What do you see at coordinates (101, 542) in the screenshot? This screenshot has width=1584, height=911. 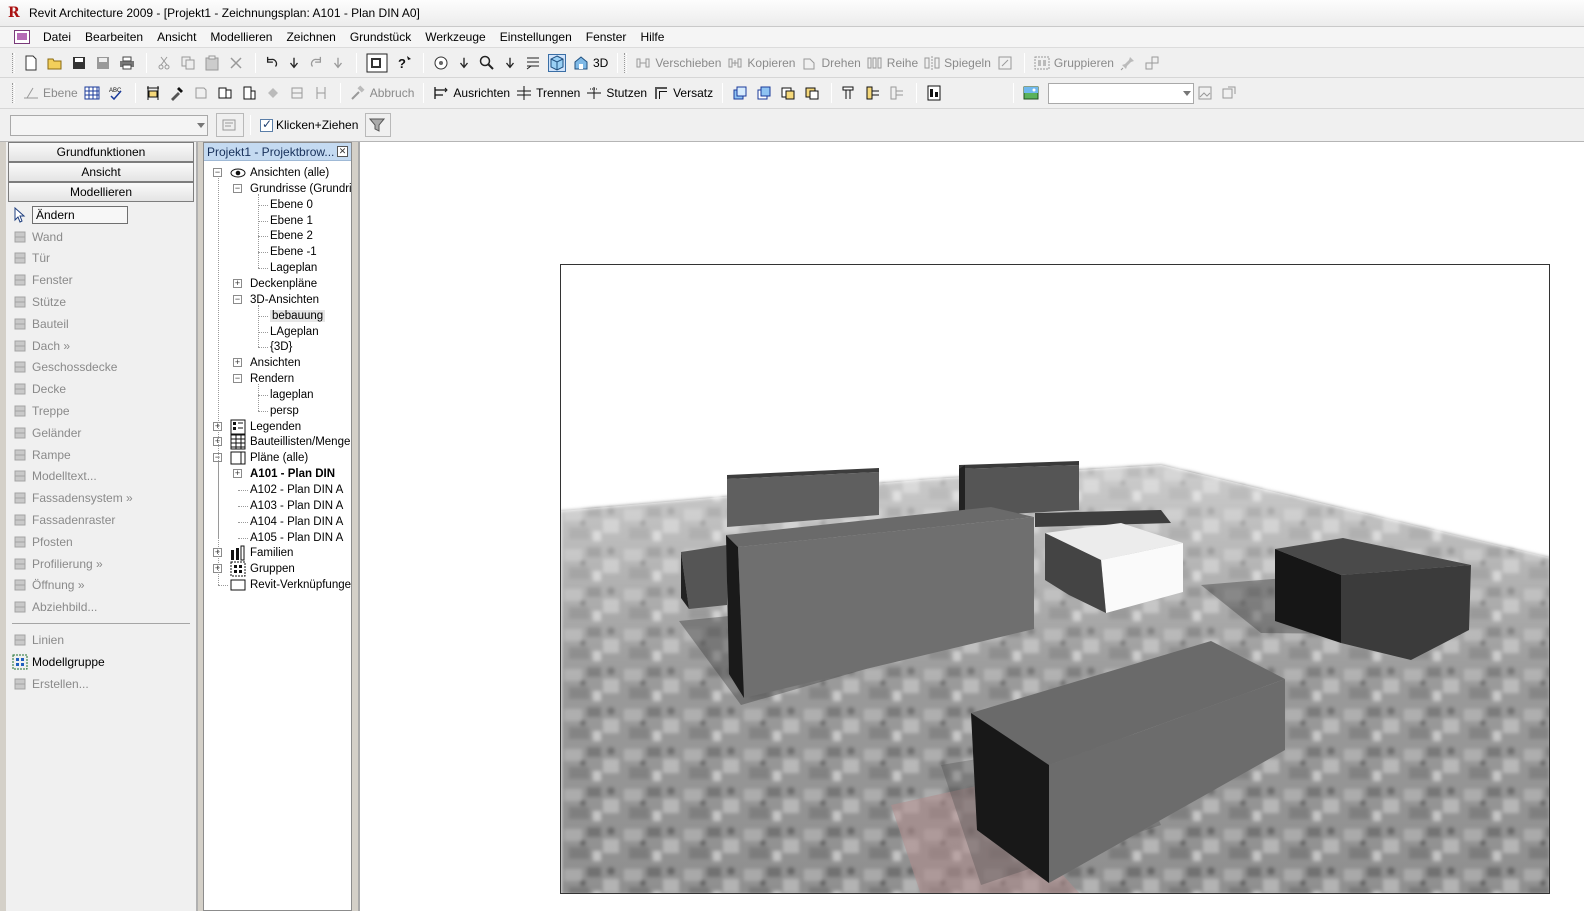 I see `tool-mullion: Pfosten` at bounding box center [101, 542].